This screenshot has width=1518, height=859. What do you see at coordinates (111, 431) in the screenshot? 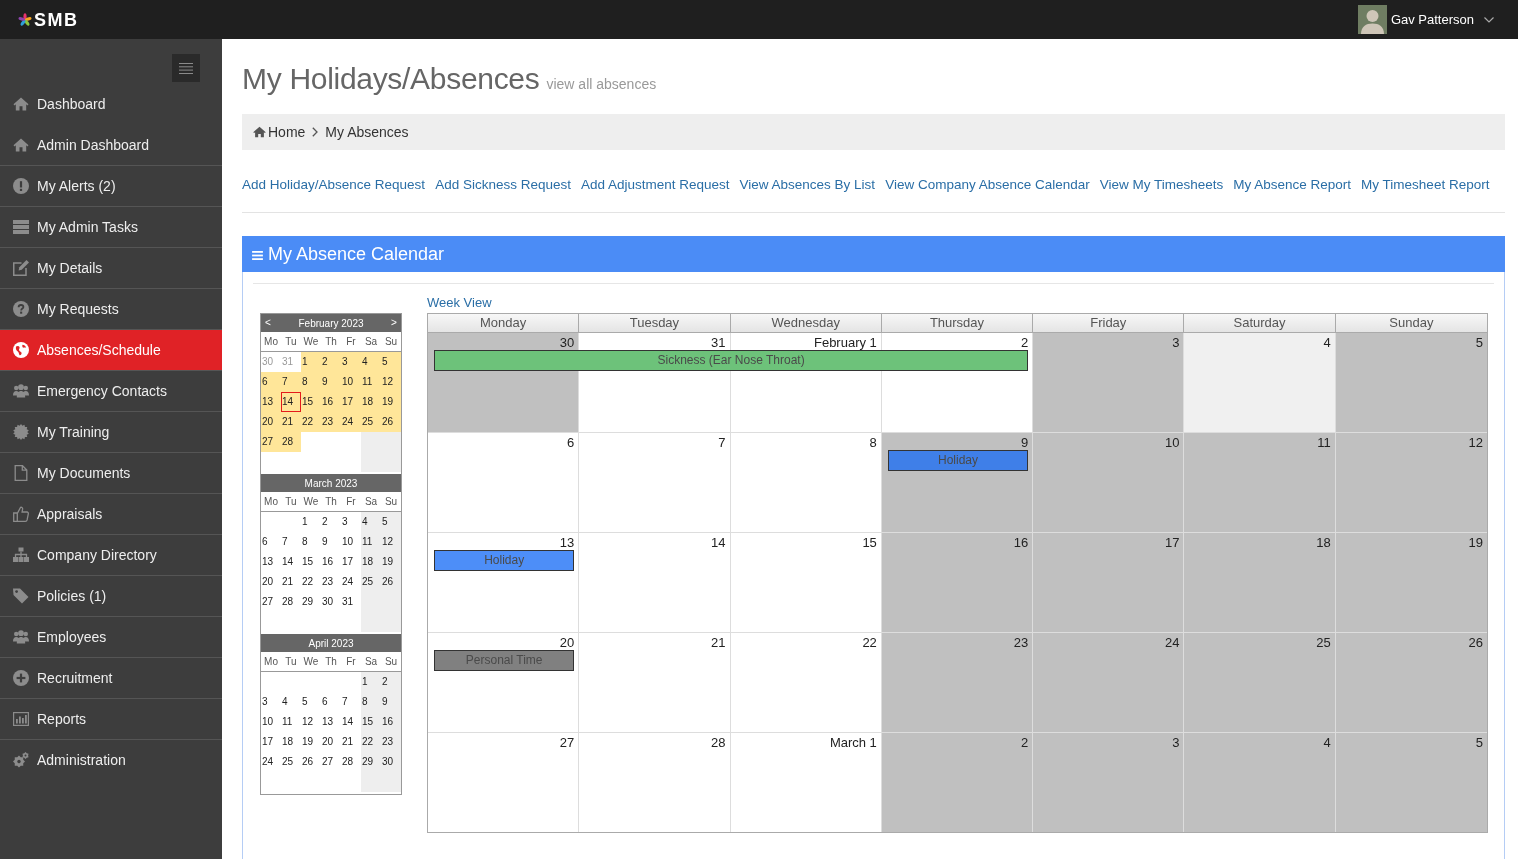
I see `sidebar-item: My Training` at bounding box center [111, 431].